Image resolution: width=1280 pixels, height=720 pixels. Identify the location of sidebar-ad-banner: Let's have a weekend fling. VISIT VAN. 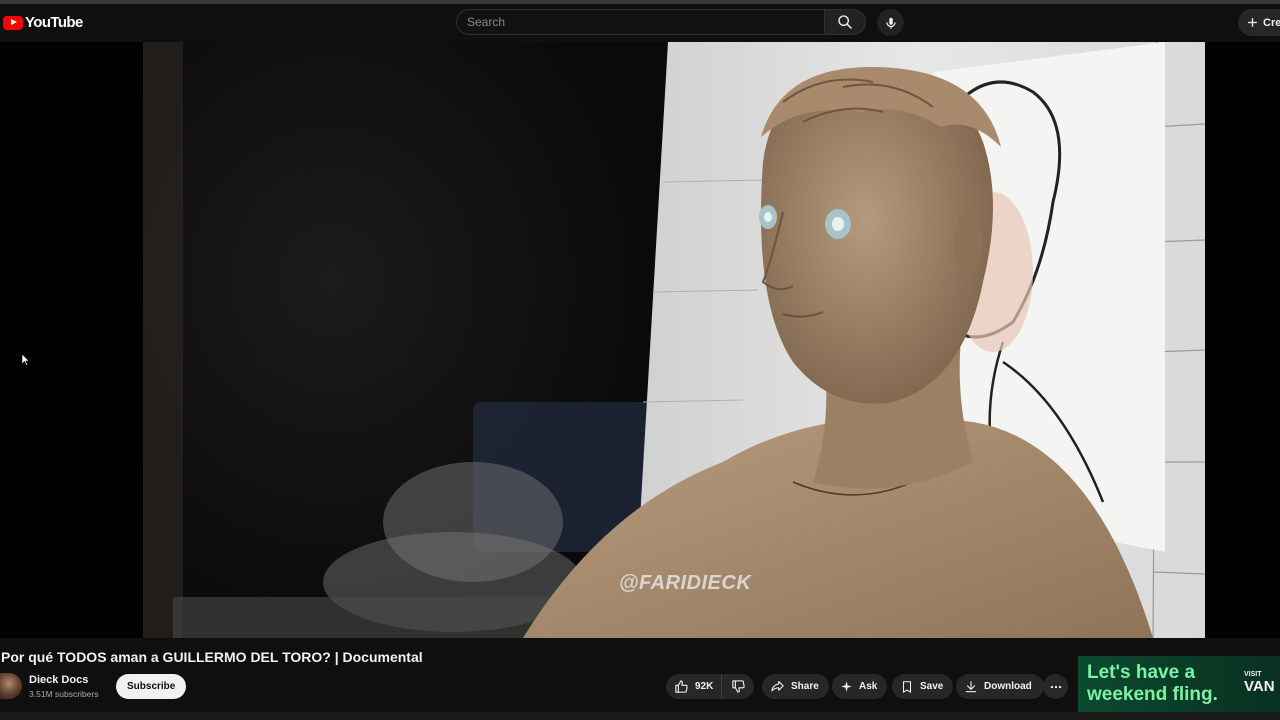
(1179, 684).